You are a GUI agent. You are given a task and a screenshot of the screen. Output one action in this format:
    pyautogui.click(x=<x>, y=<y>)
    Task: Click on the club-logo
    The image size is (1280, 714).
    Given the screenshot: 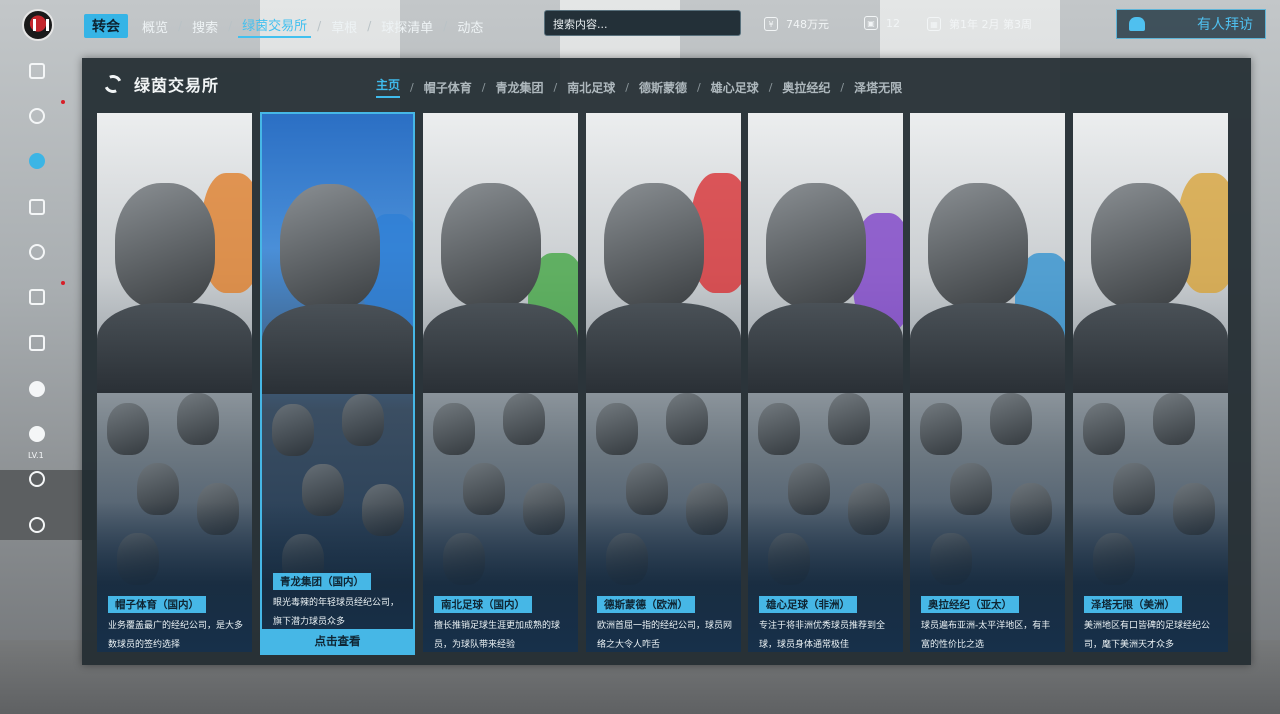 What is the action you would take?
    pyautogui.click(x=38, y=25)
    